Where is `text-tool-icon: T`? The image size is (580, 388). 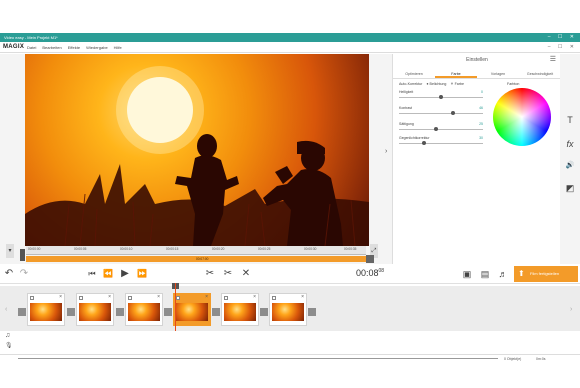 text-tool-icon: T is located at coordinates (570, 120).